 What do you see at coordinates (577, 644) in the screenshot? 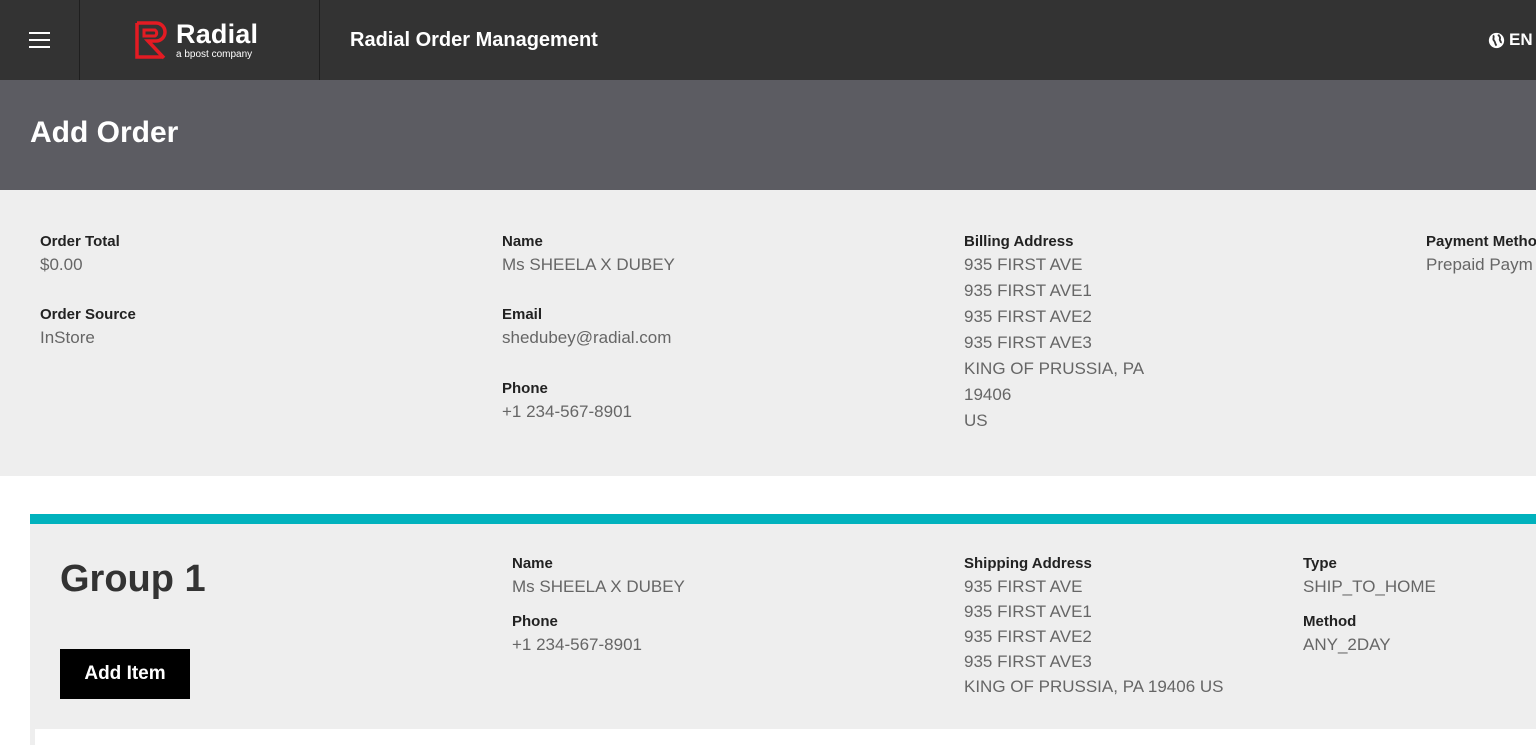
I see `group-phone-value: +1 234-567-8901` at bounding box center [577, 644].